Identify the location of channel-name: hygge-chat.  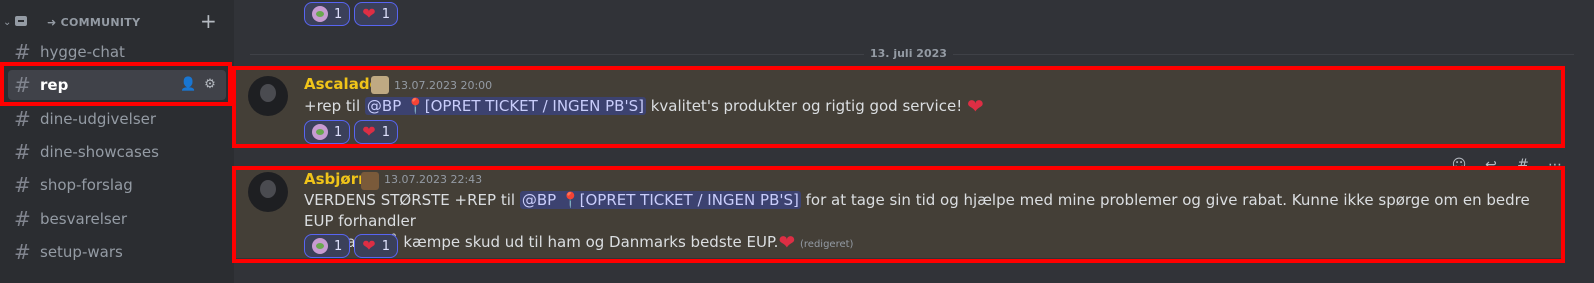
(82, 52).